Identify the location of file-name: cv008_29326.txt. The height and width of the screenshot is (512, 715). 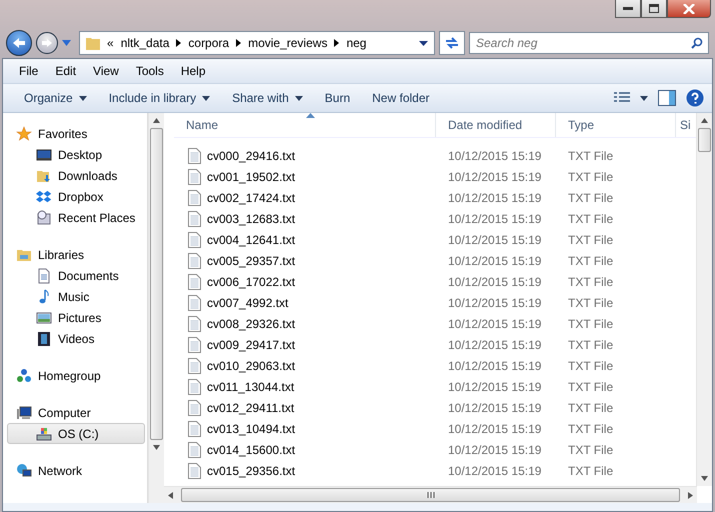
(305, 324).